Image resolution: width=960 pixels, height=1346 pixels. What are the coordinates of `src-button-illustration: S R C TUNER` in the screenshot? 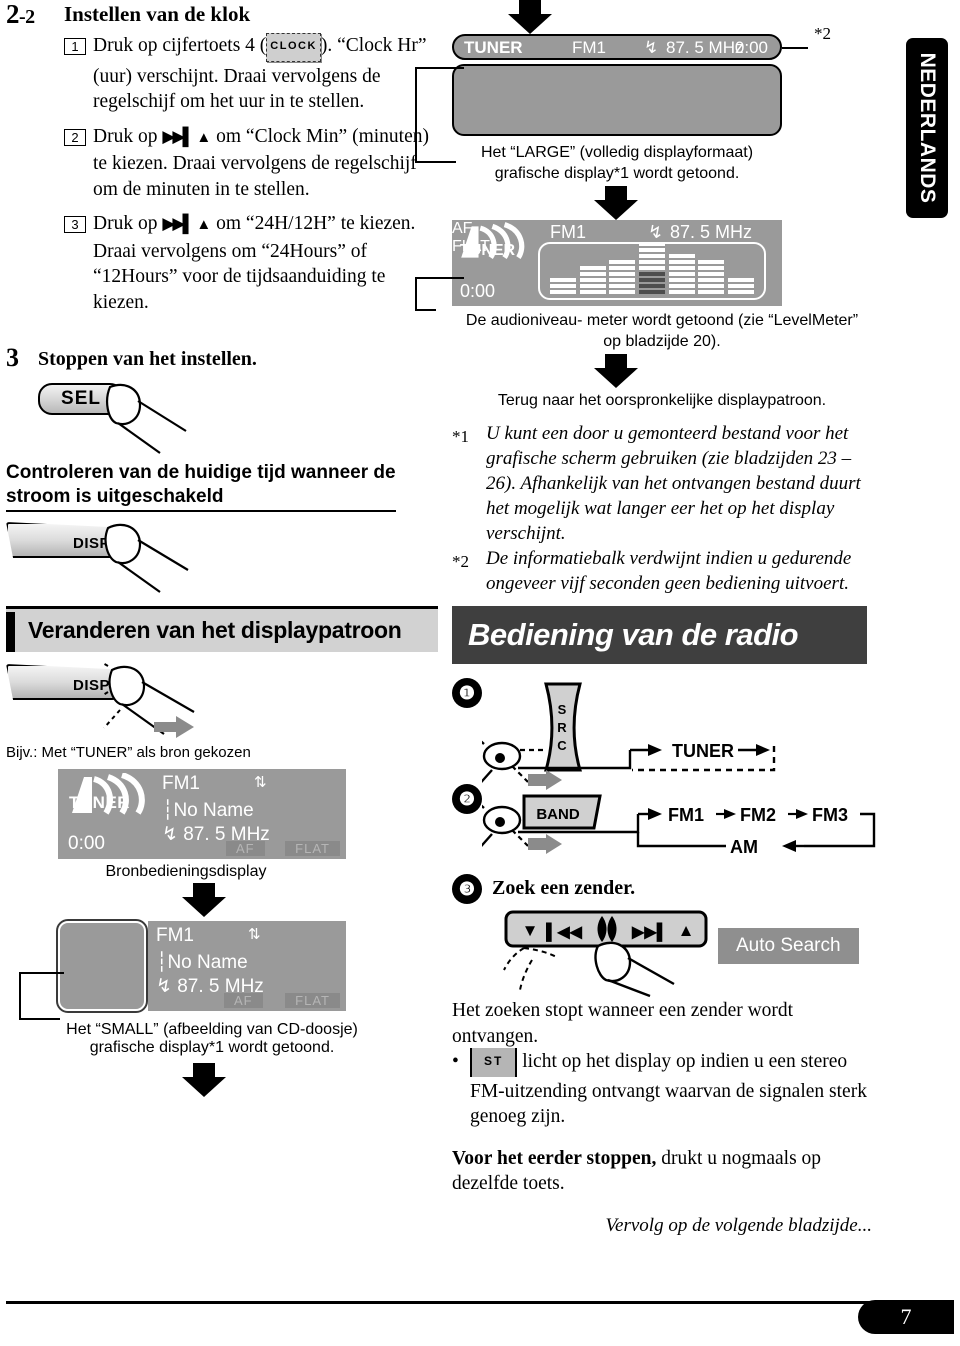 It's located at (621, 736).